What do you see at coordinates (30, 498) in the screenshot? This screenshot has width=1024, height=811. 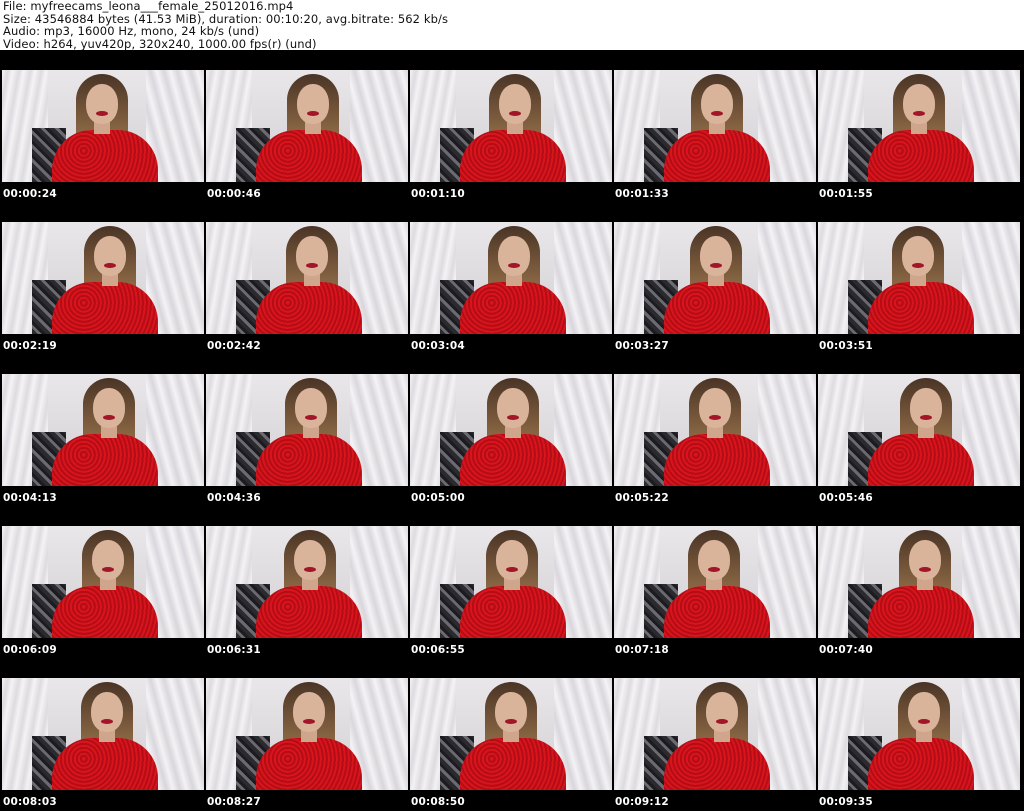 I see `timestamp-label: 00:04:13` at bounding box center [30, 498].